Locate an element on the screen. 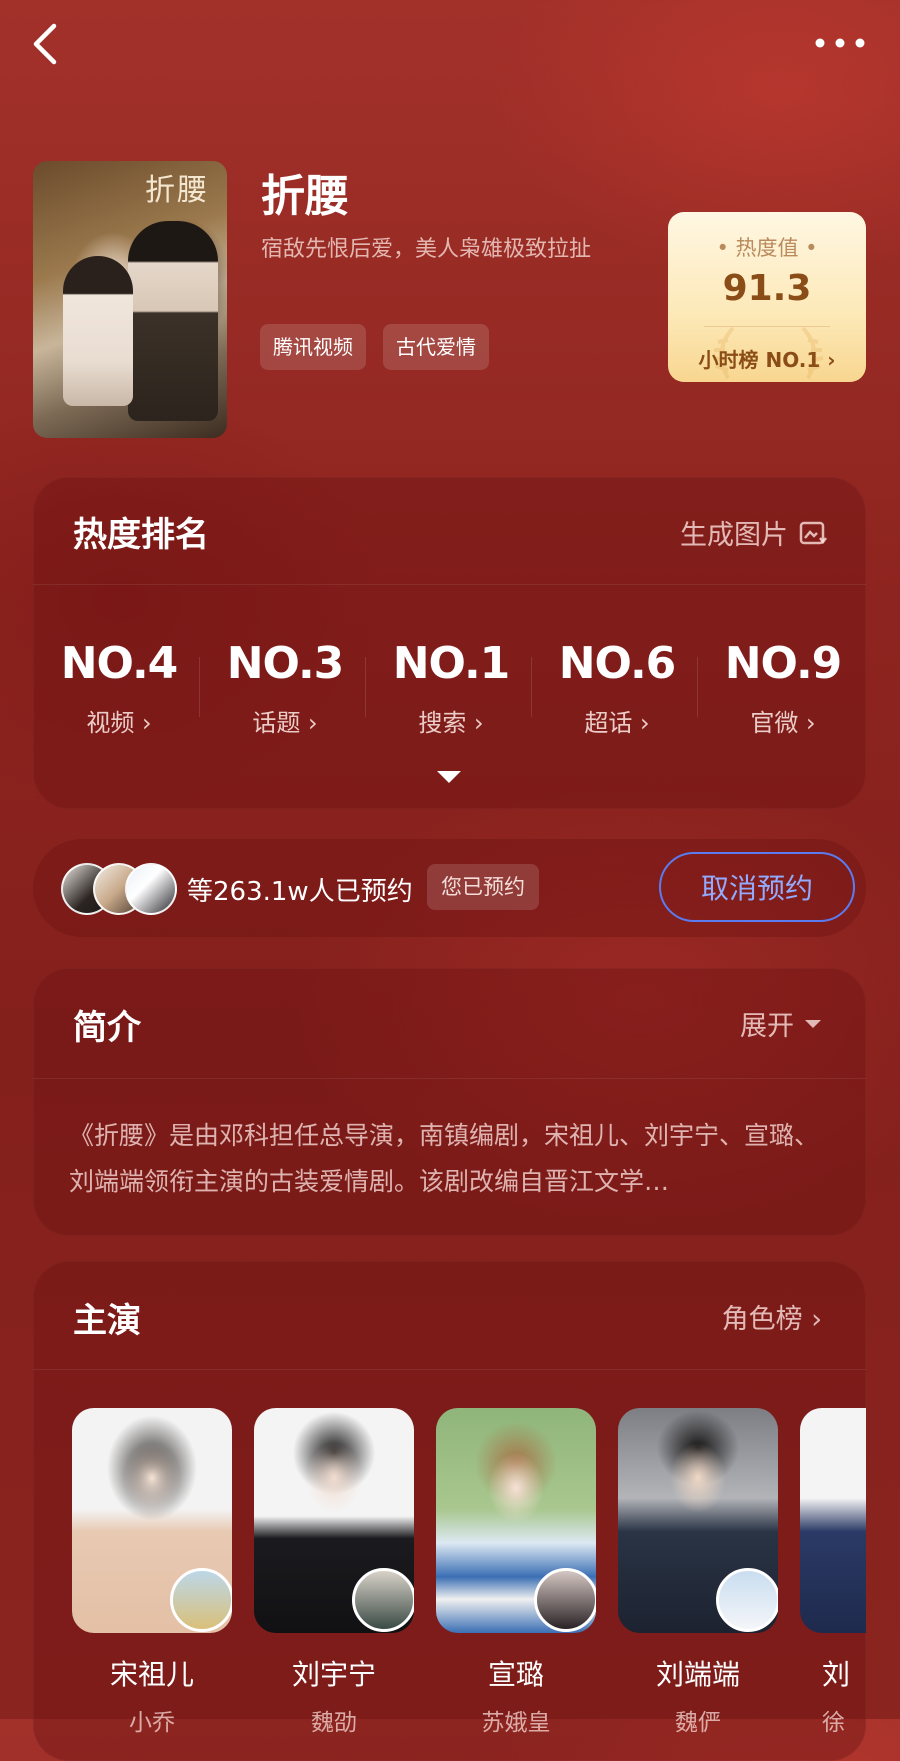  expand-label: 展开 is located at coordinates (767, 1026).